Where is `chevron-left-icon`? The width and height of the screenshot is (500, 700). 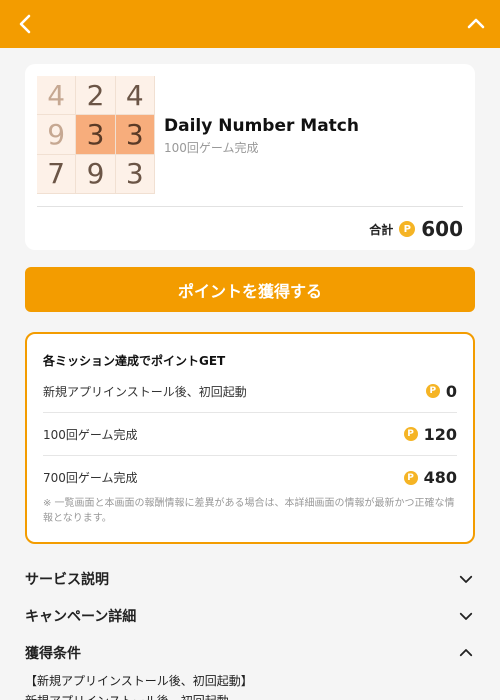
chevron-left-icon is located at coordinates (26, 24).